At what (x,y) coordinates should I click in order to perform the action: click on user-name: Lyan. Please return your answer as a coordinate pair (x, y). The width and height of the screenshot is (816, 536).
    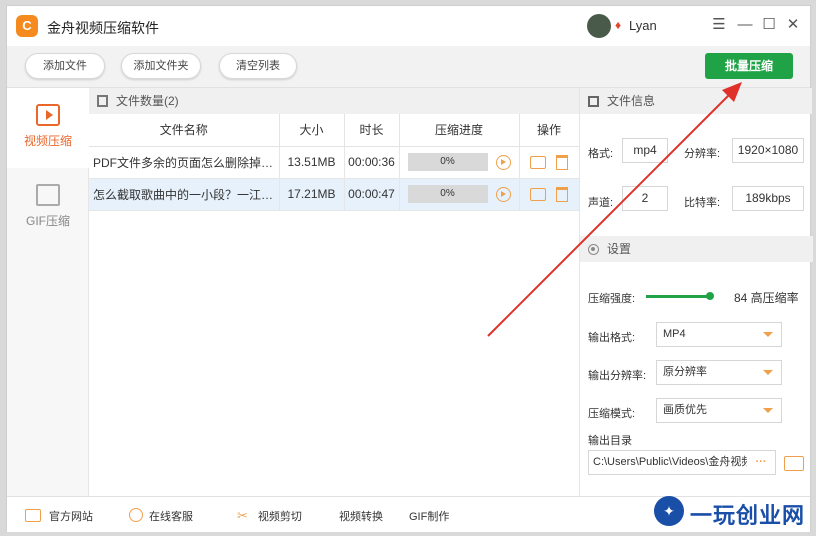
    Looking at the image, I should click on (643, 25).